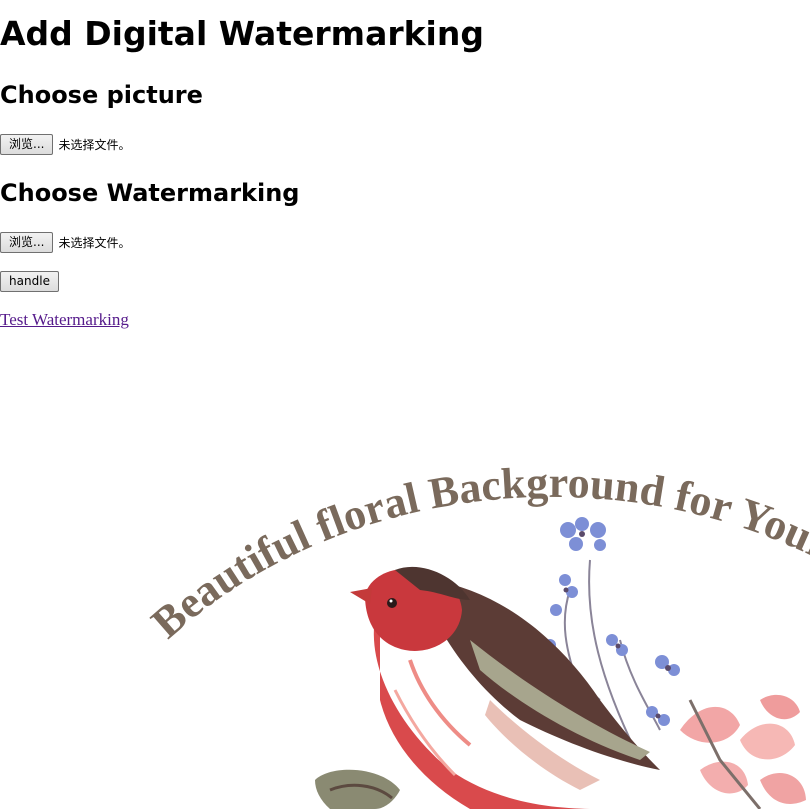  Describe the element at coordinates (64, 320) in the screenshot. I see `test-watermarking-link: Test Watermarking` at that location.